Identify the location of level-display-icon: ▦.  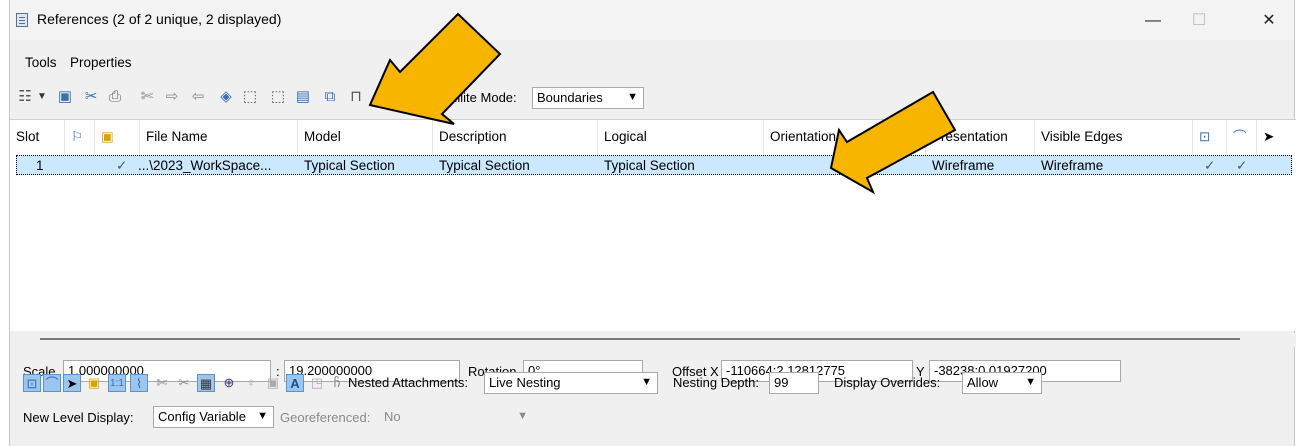
(206, 383).